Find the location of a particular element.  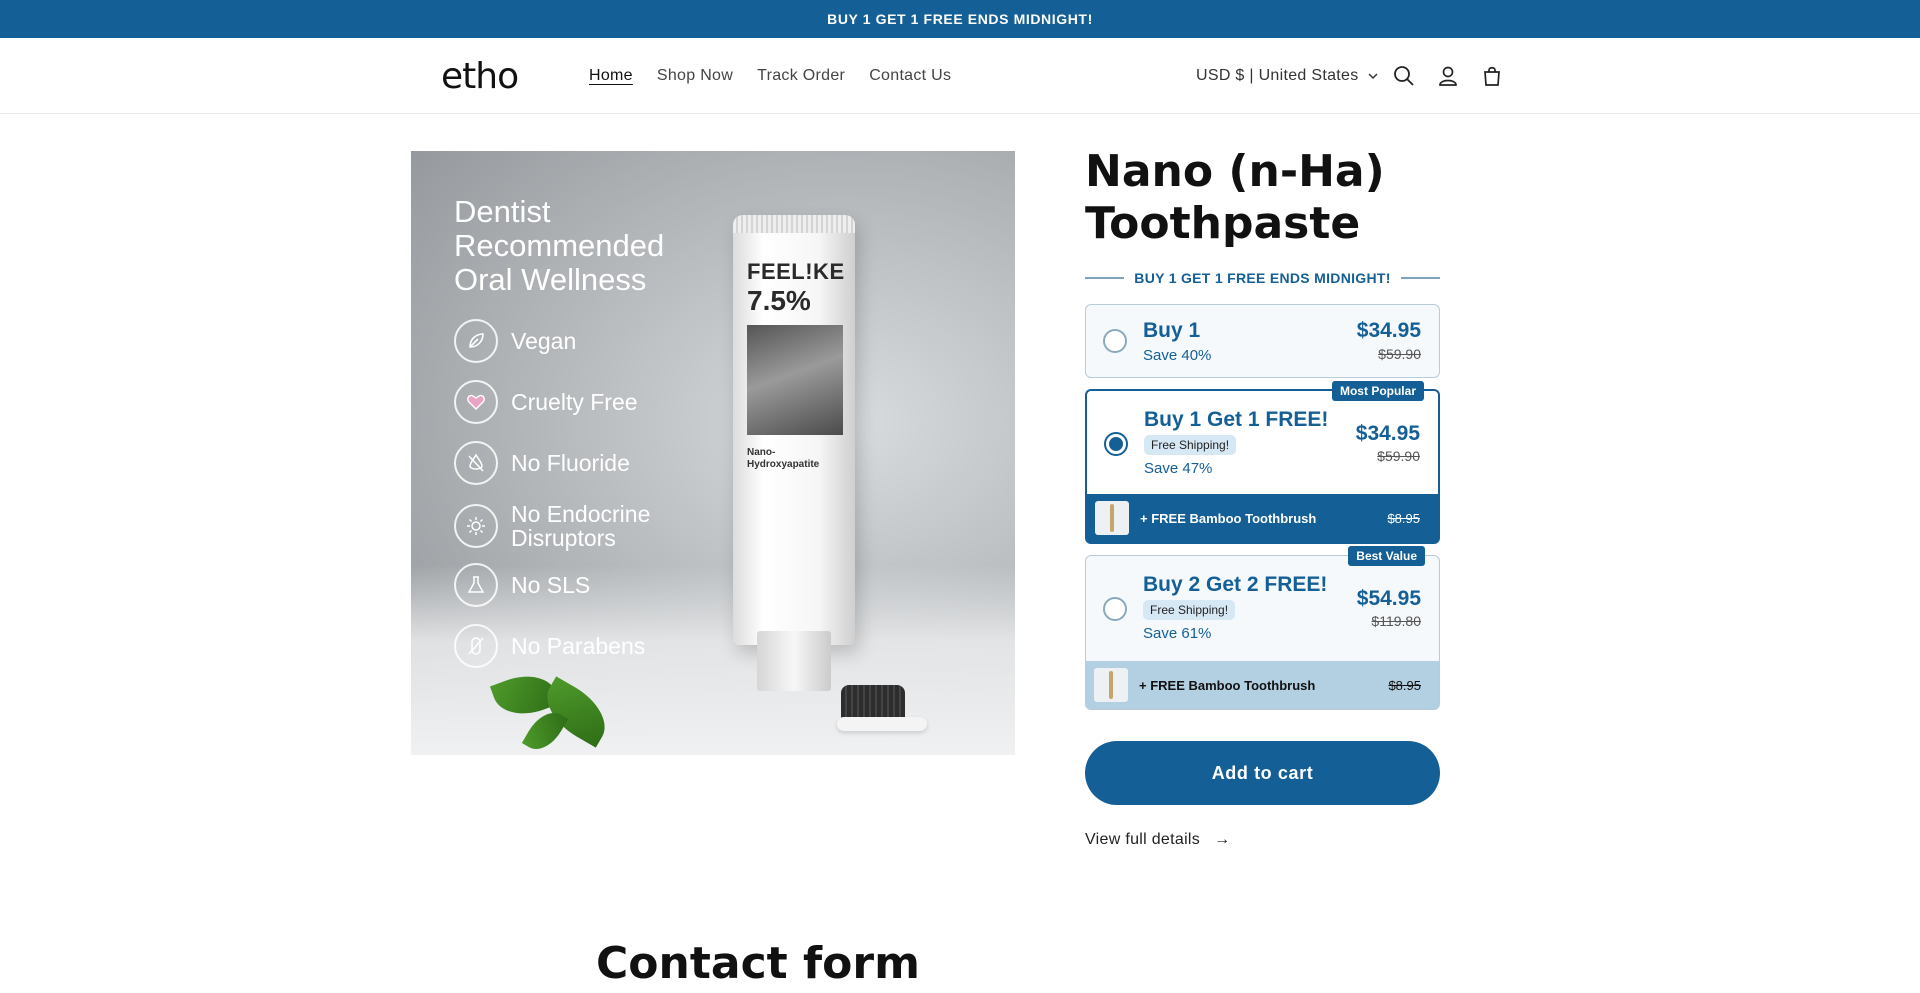

feature-label: Cruelty Free is located at coordinates (574, 402).